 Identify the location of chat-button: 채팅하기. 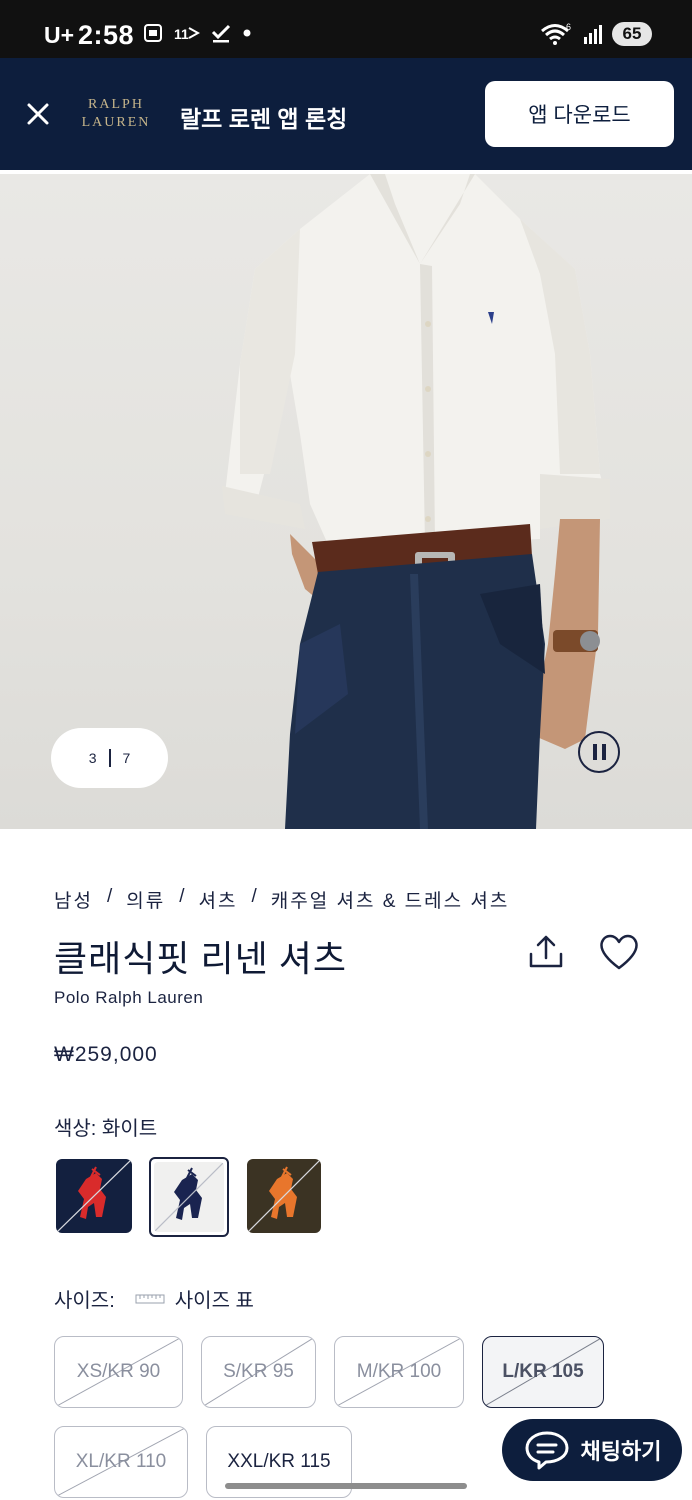
(592, 1450).